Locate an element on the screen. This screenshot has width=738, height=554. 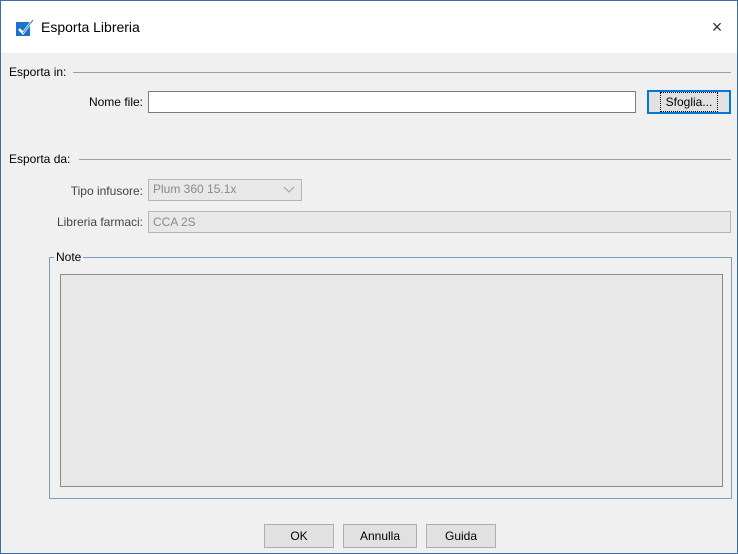
export-to-divider is located at coordinates (402, 72).